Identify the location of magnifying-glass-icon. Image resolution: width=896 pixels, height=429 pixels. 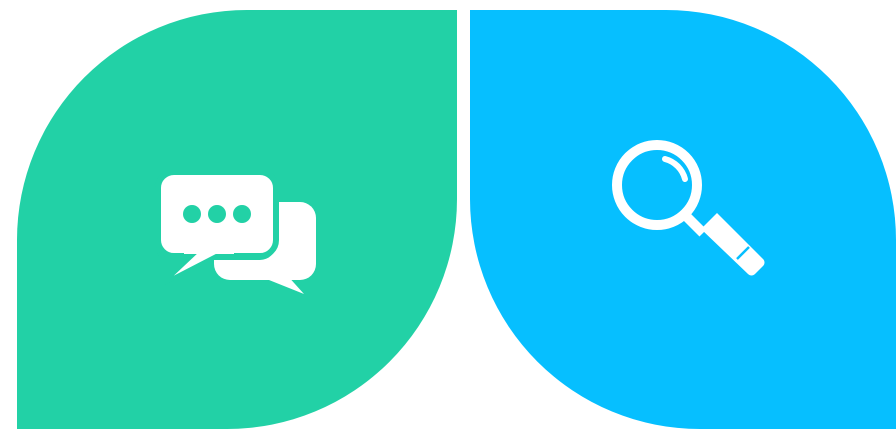
(688, 208).